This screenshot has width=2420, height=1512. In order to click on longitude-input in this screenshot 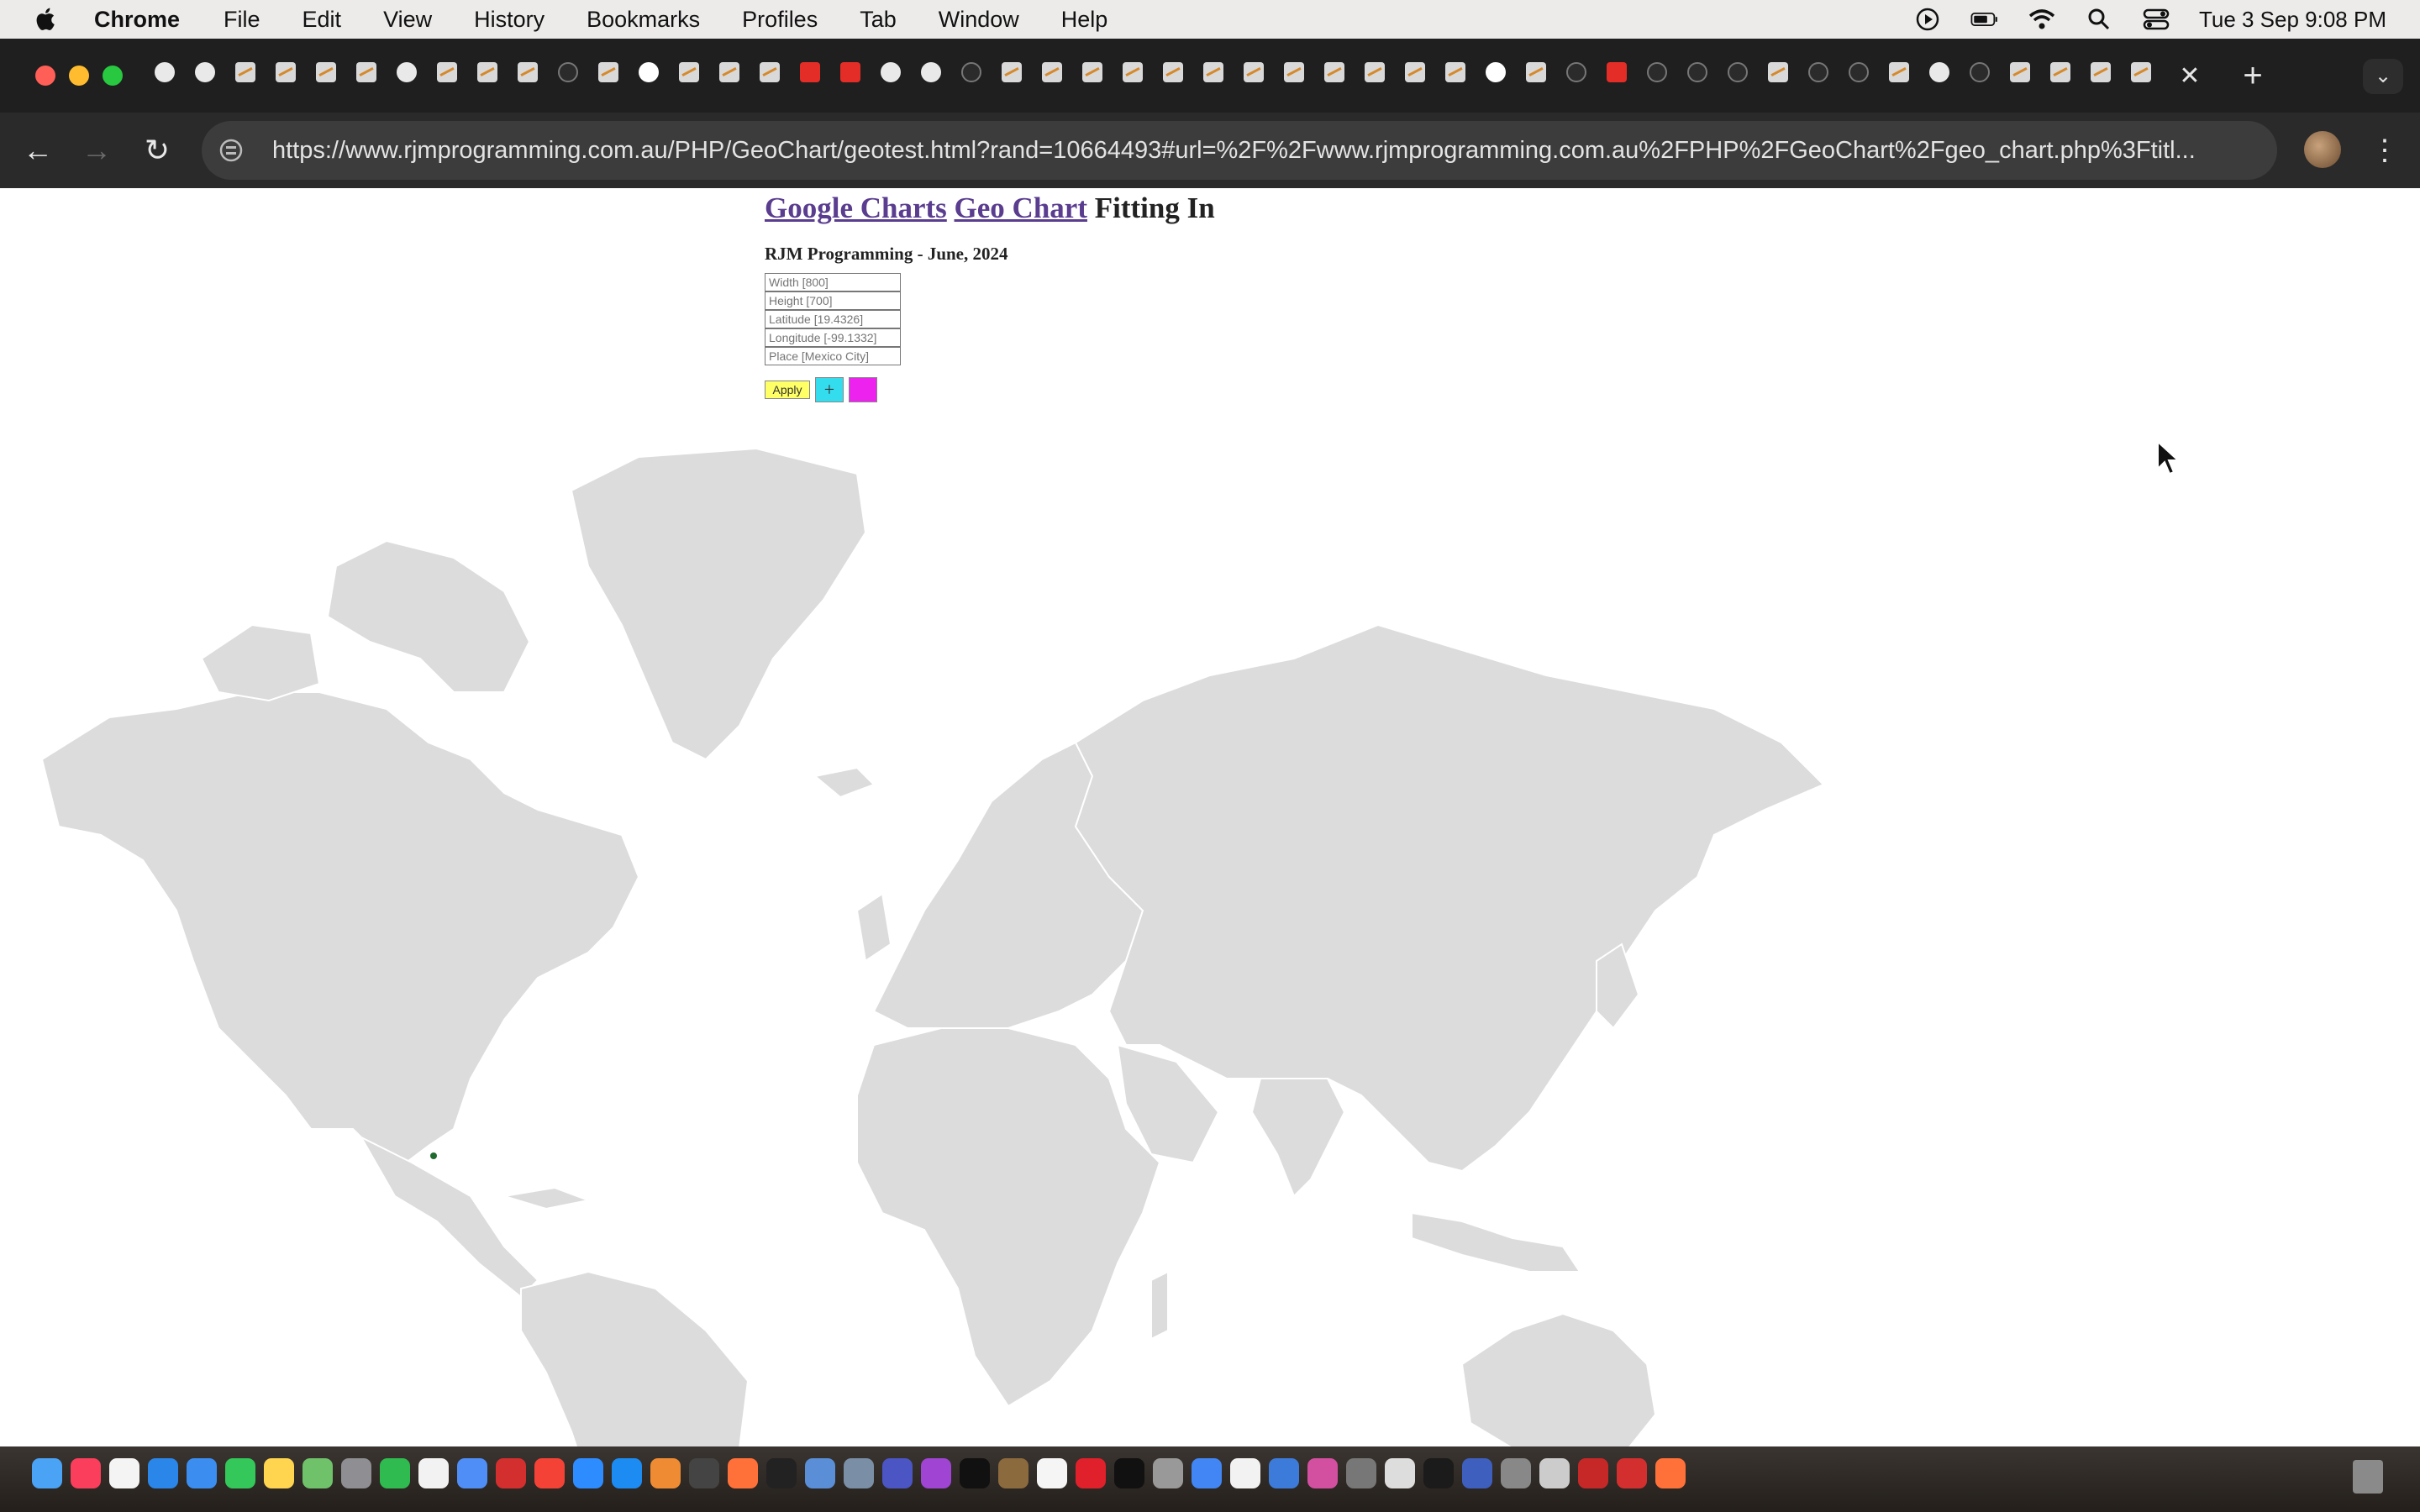, I will do `click(833, 337)`.